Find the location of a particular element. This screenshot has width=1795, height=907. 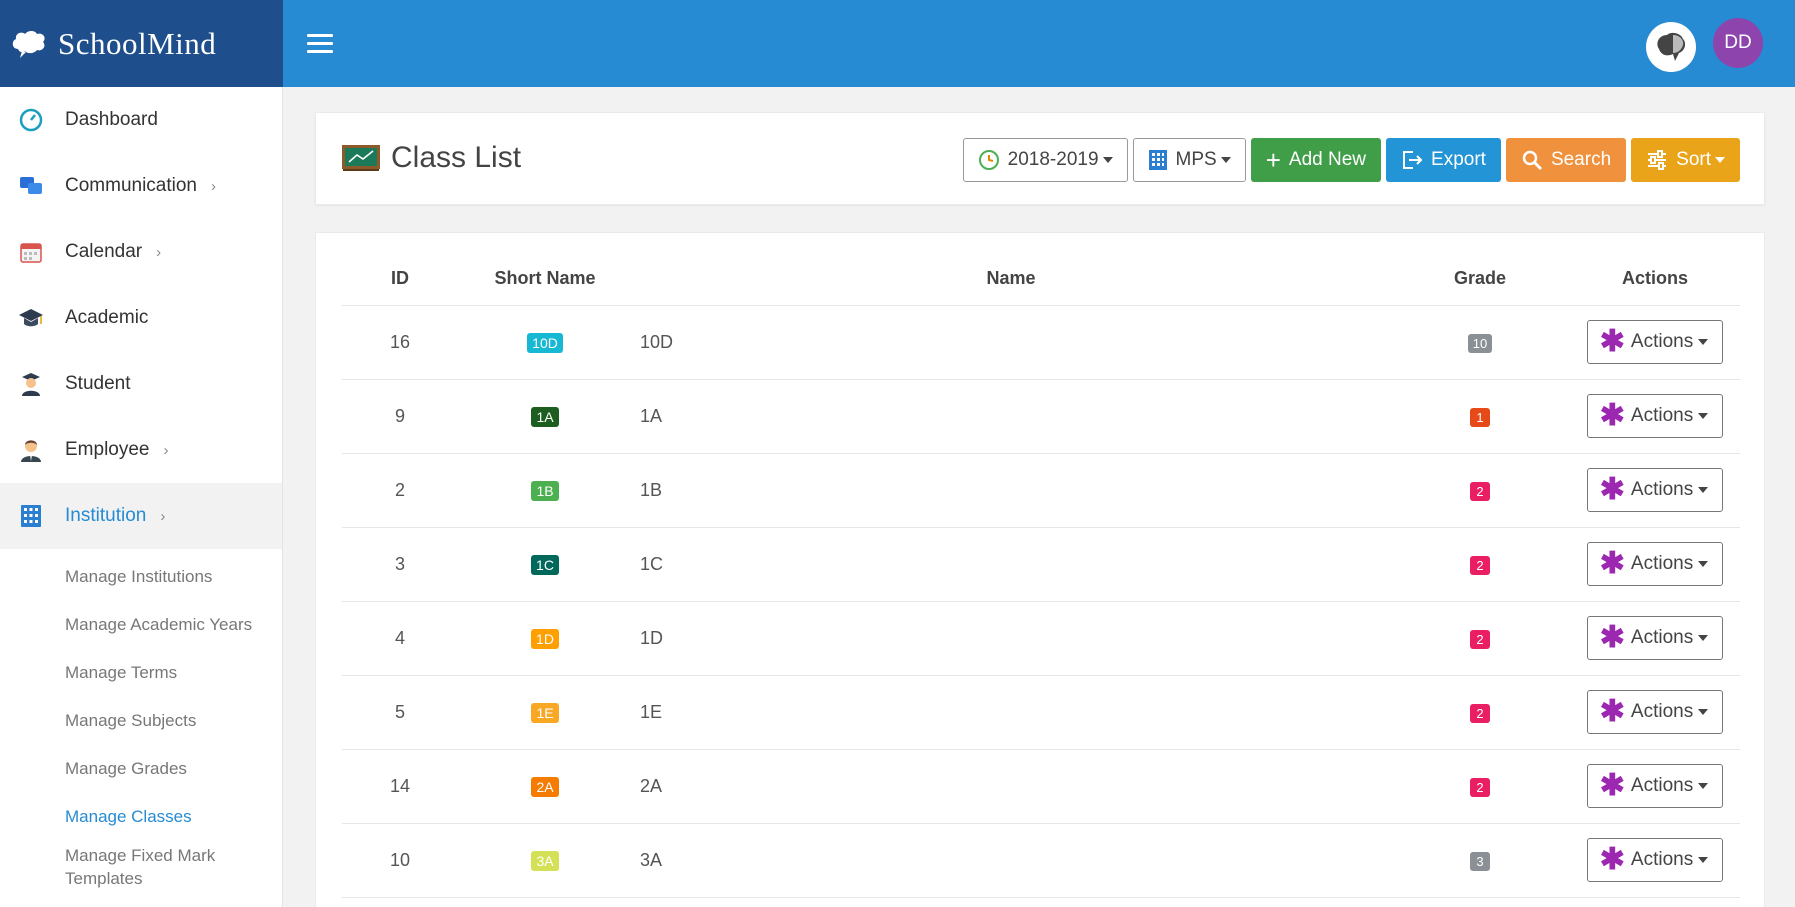

grade-cell: 1 is located at coordinates (1480, 416).